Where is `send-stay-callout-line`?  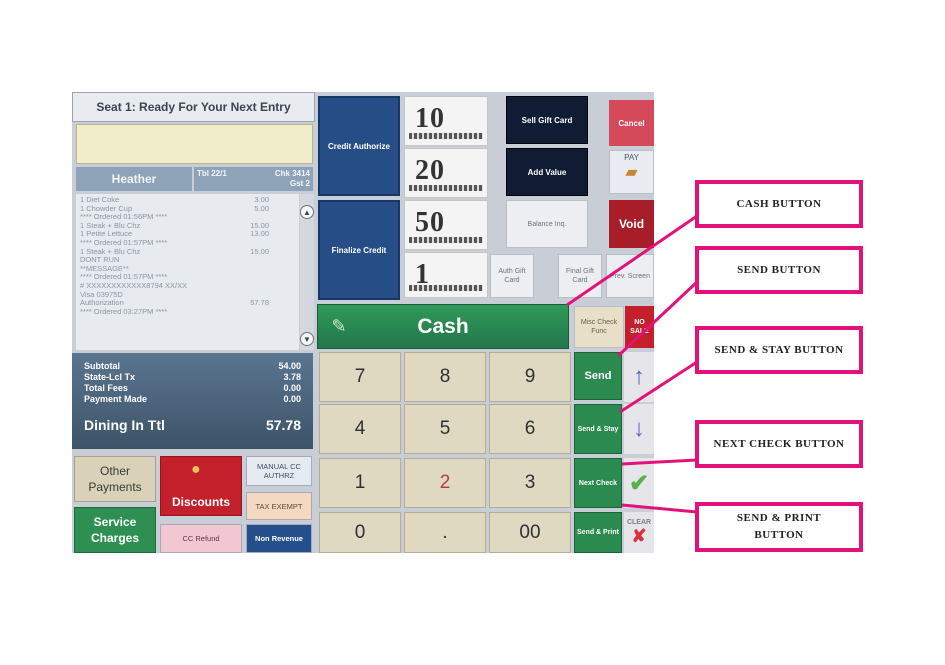 send-stay-callout-line is located at coordinates (658, 387).